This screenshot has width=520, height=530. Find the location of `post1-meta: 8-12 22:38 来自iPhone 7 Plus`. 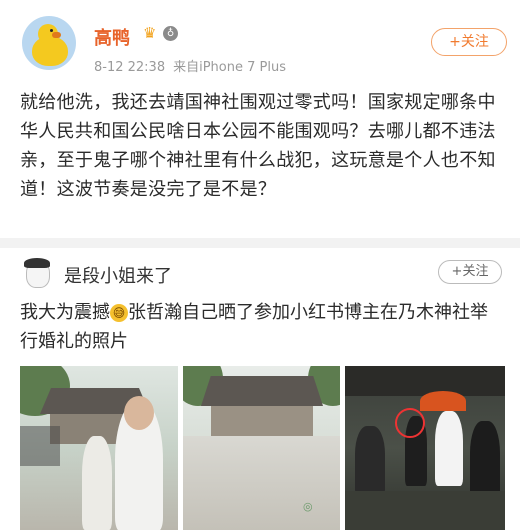

post1-meta: 8-12 22:38 来自iPhone 7 Plus is located at coordinates (190, 65).